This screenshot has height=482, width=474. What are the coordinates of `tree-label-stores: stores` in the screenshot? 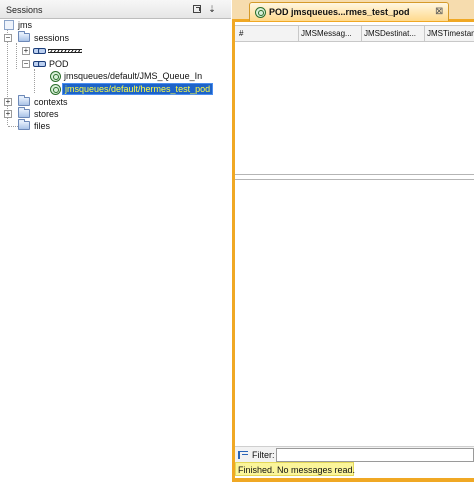 It's located at (46, 114).